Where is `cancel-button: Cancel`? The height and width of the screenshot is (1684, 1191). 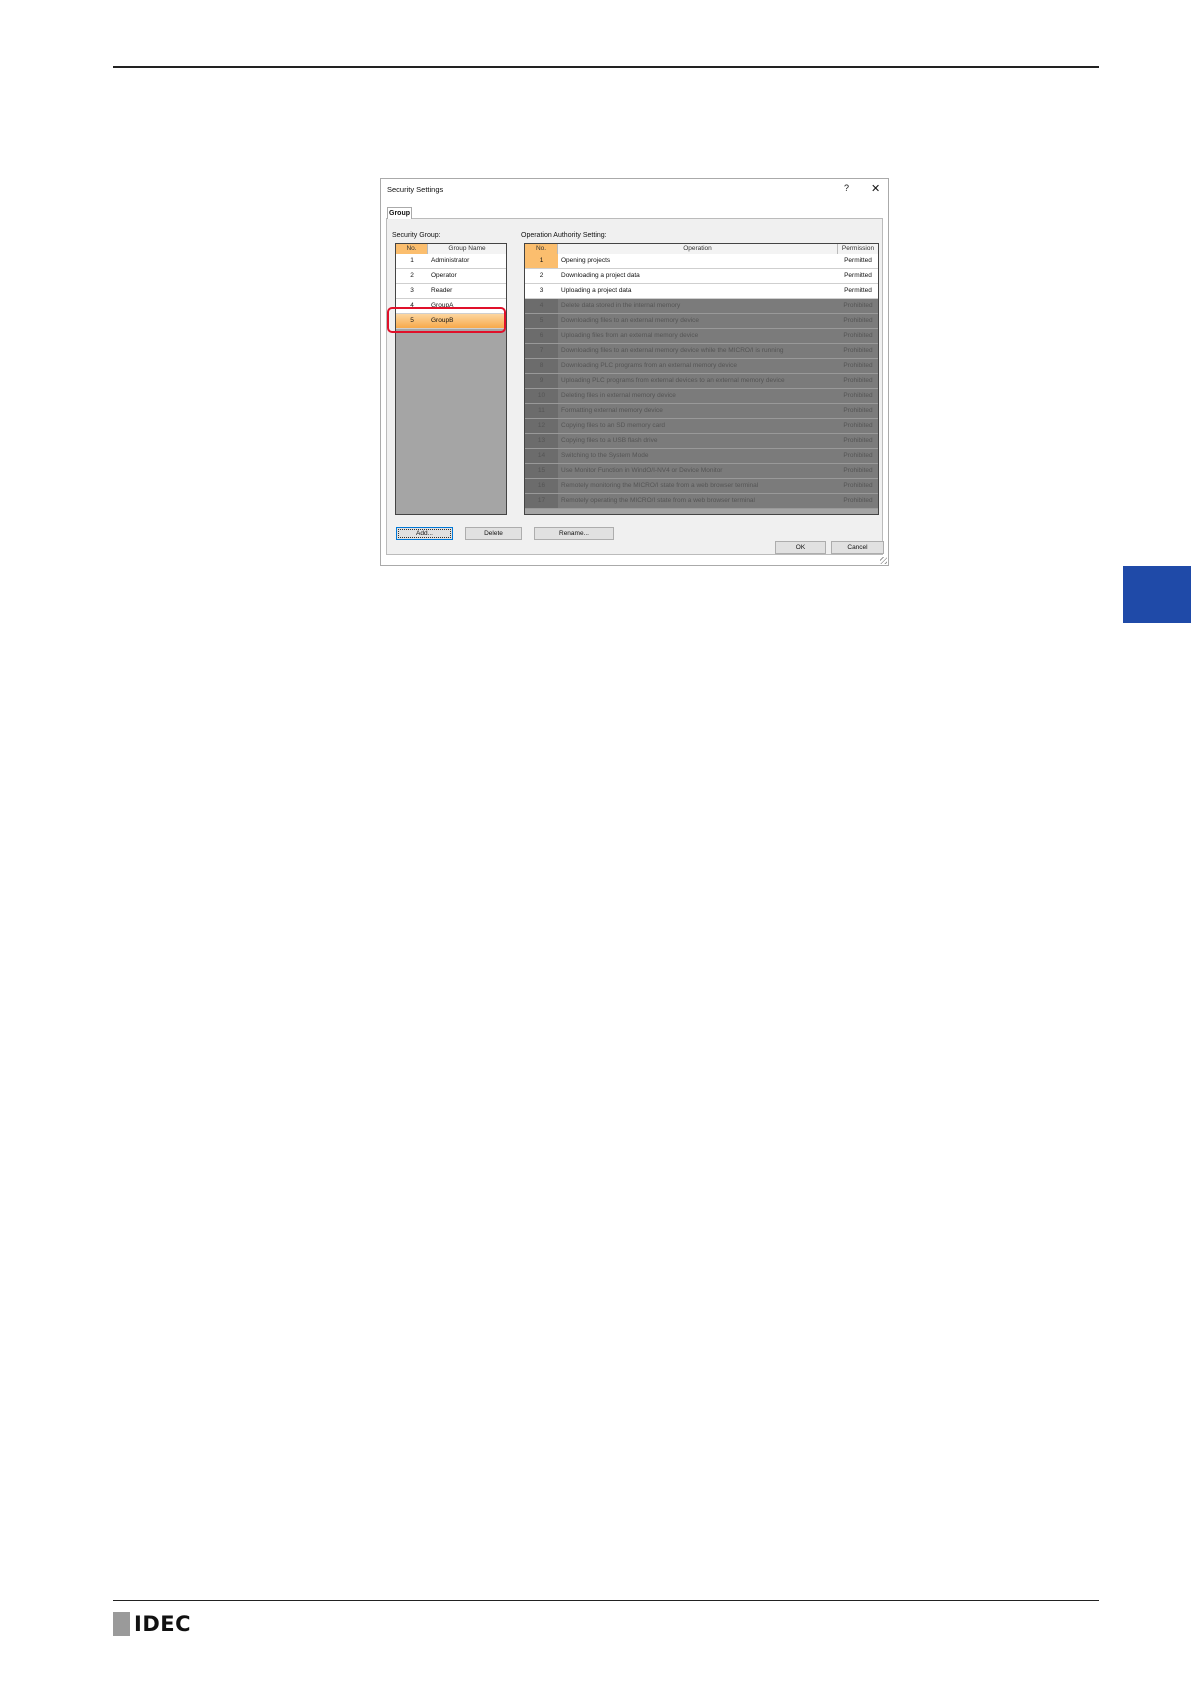
cancel-button: Cancel is located at coordinates (857, 547).